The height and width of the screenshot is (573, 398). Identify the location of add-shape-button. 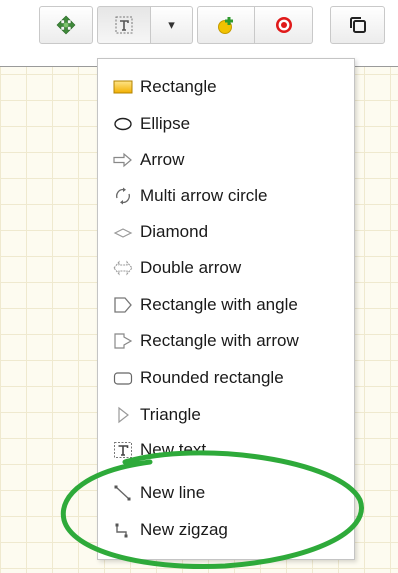
(226, 25).